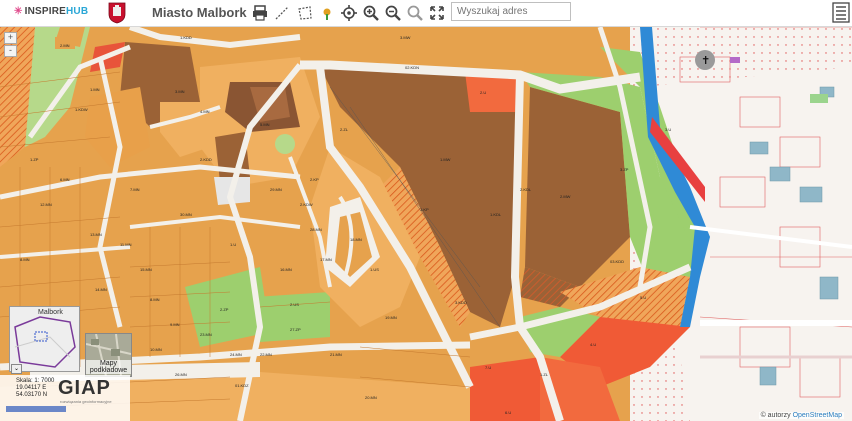 This screenshot has height=421, width=852. I want to click on print-icon, so click(260, 13).